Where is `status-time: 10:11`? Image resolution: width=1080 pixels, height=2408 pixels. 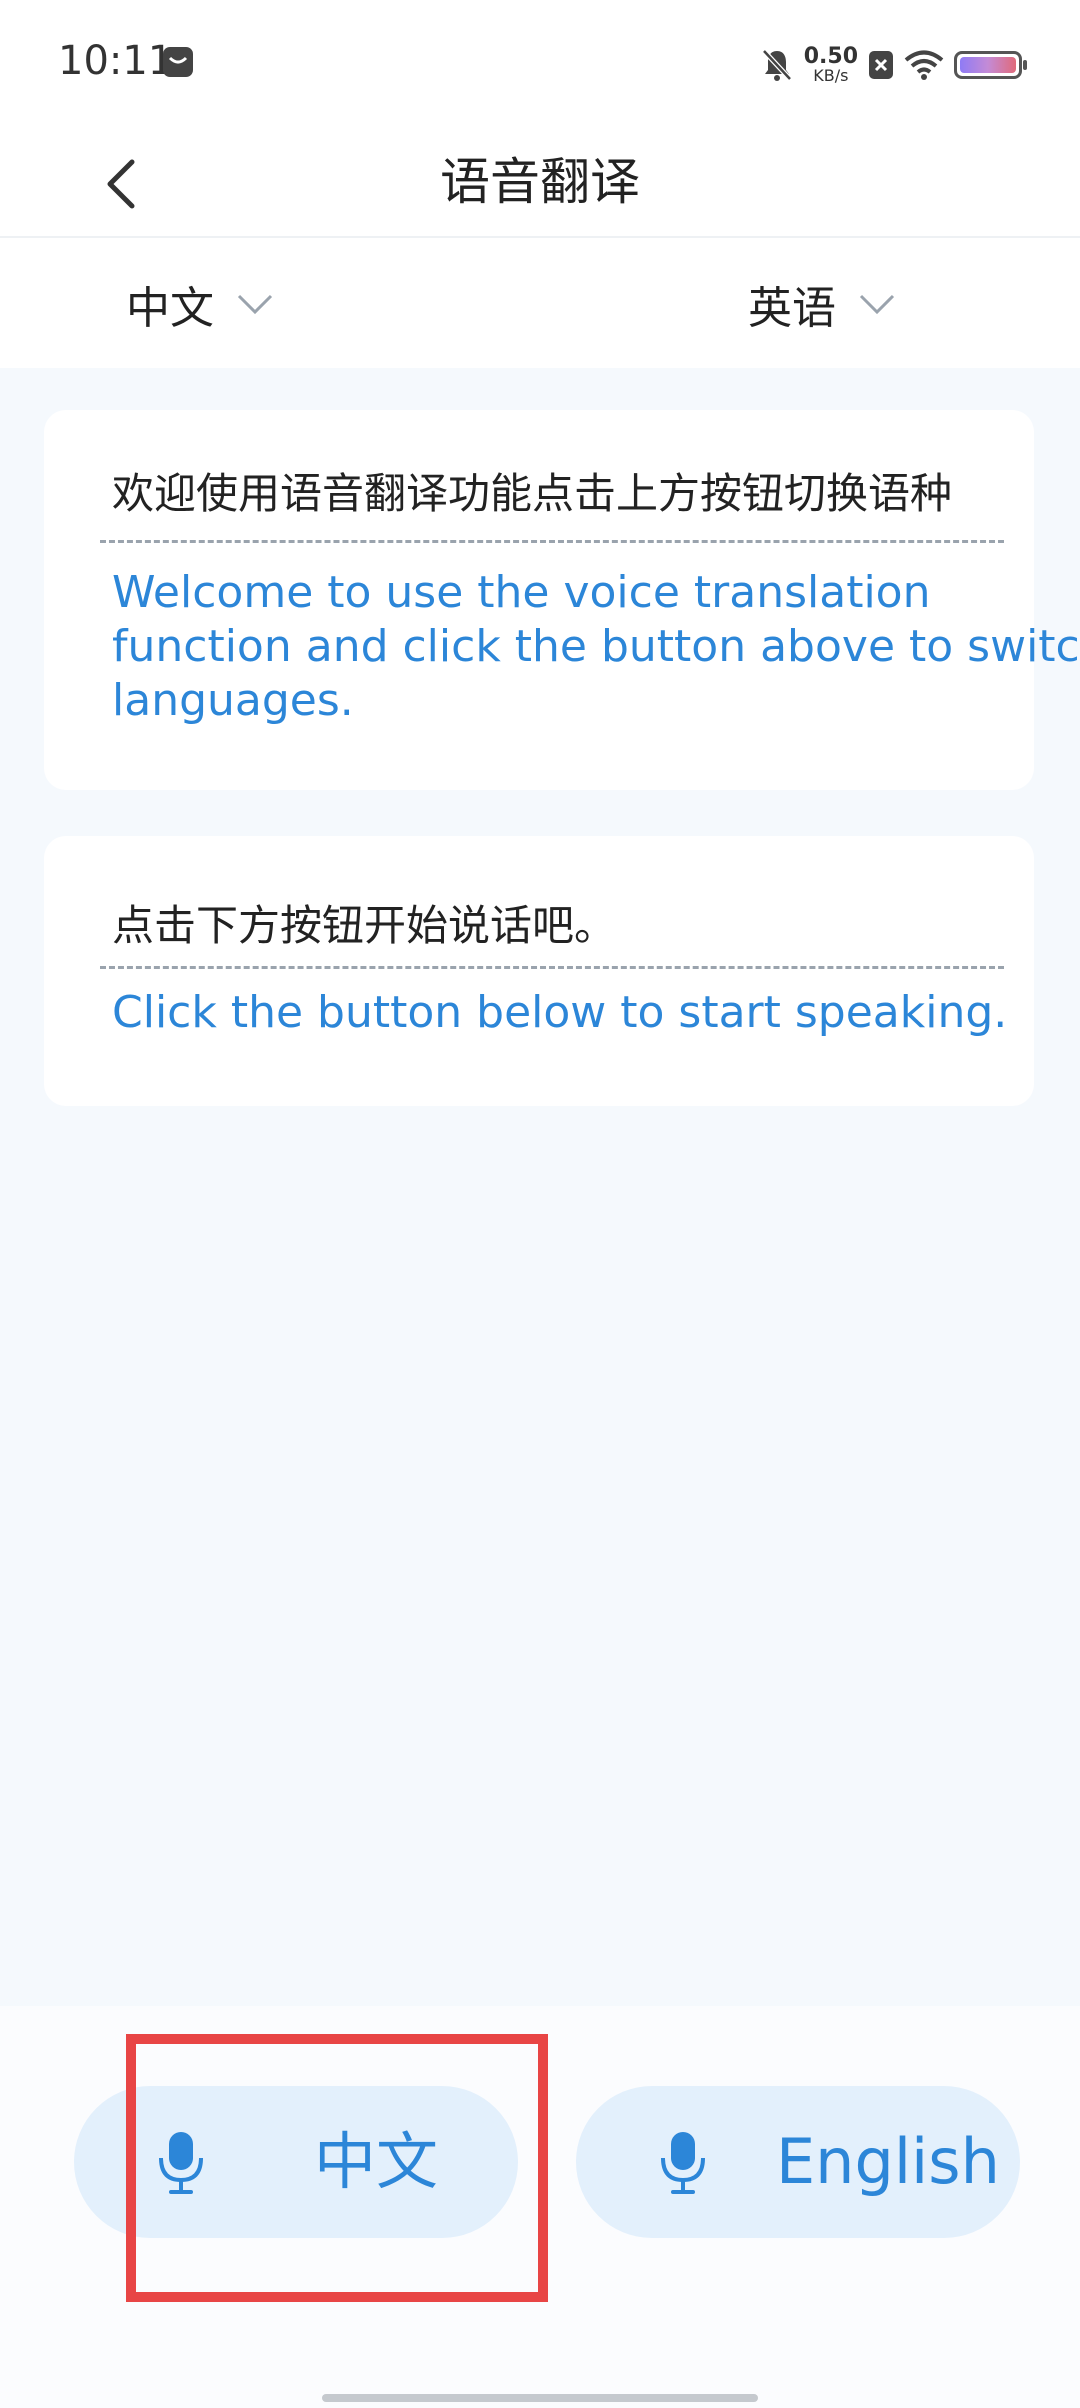
status-time: 10:11 is located at coordinates (116, 61).